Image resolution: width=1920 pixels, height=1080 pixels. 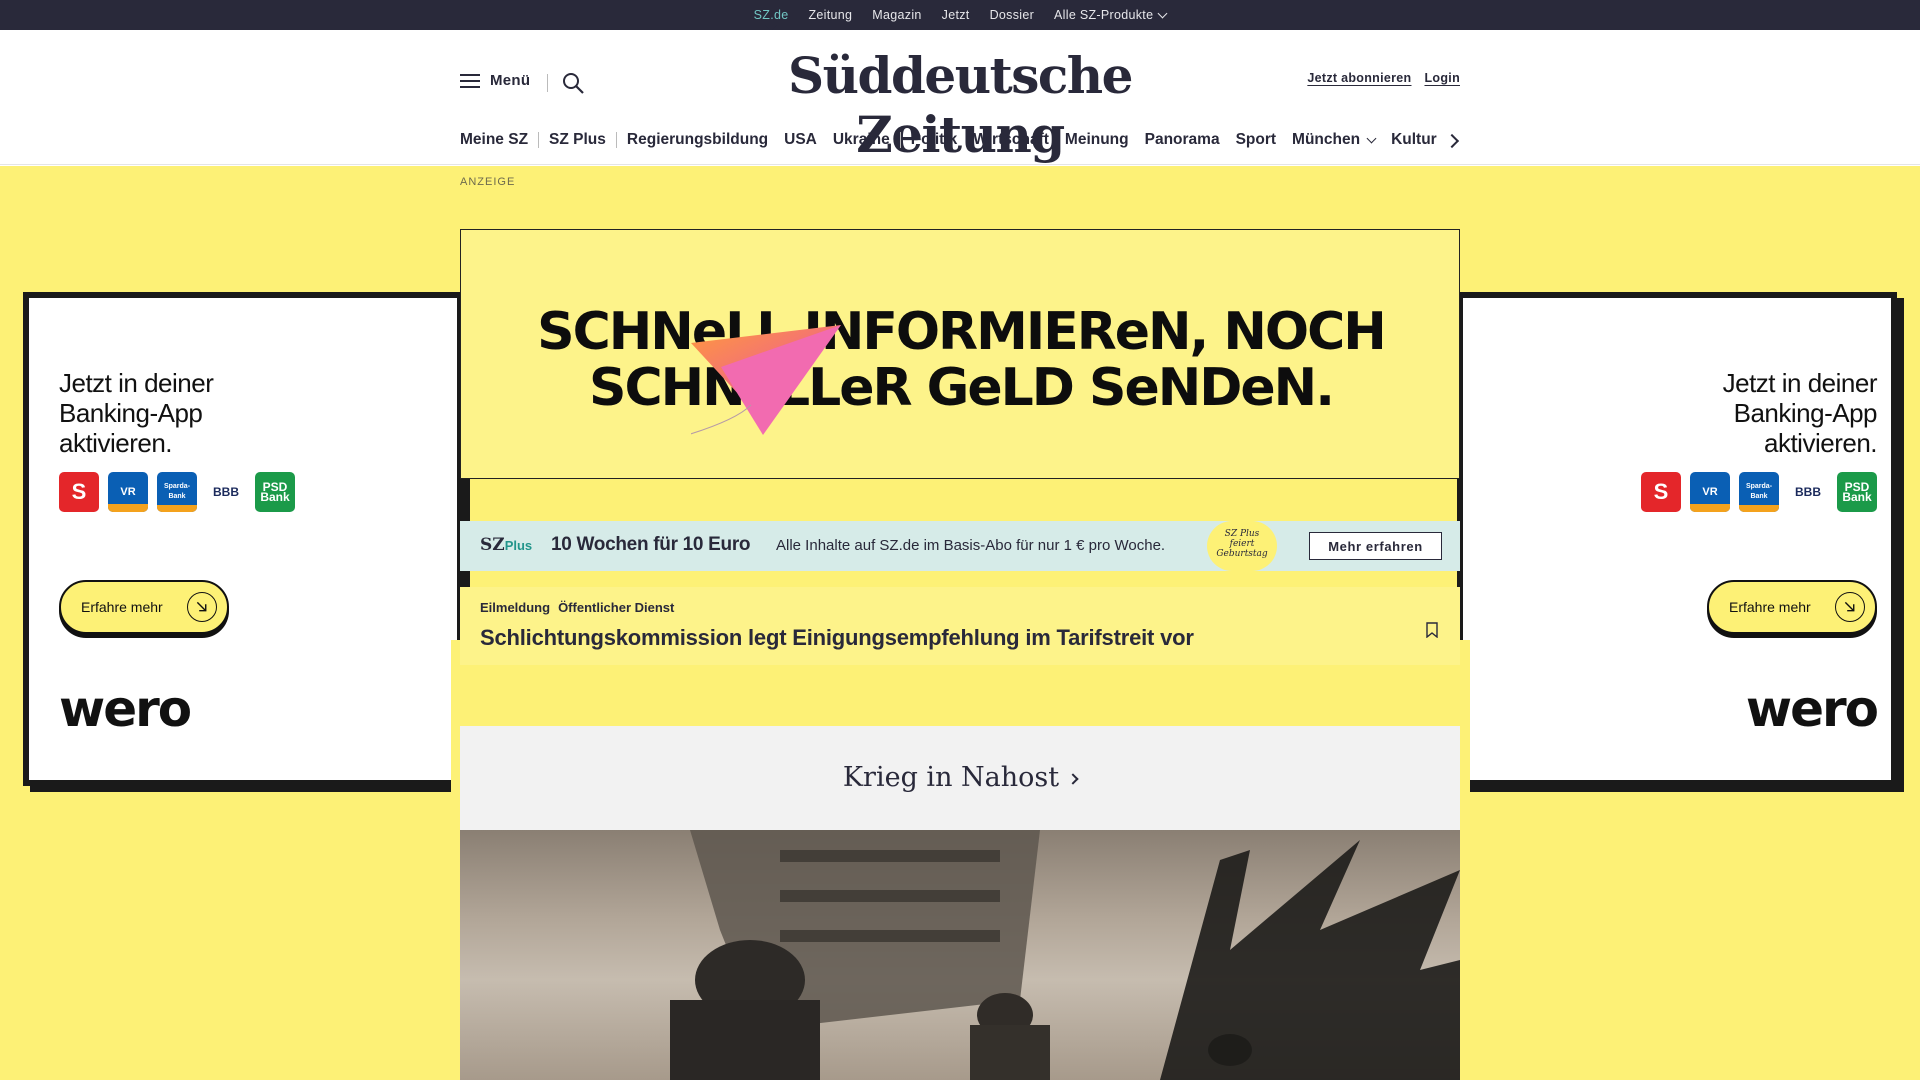 What do you see at coordinates (470, 80) in the screenshot?
I see `hamburger-icon` at bounding box center [470, 80].